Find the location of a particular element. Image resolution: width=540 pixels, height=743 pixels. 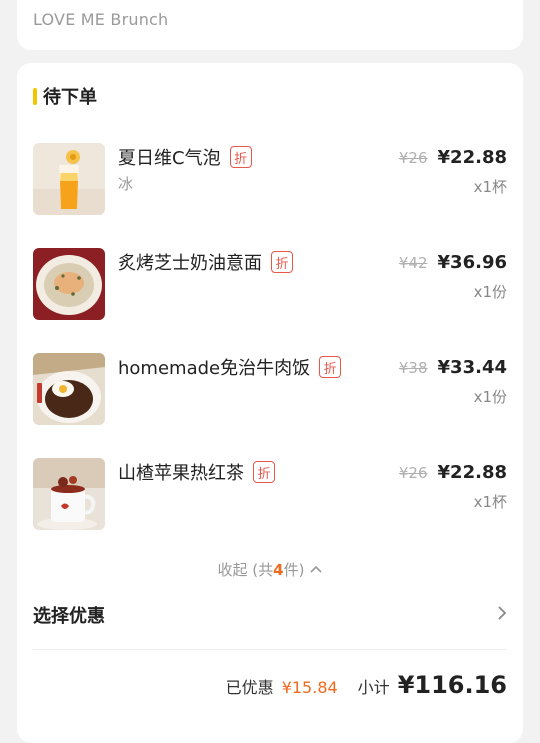

item-name: homemade免治牛肉饭 is located at coordinates (214, 368).